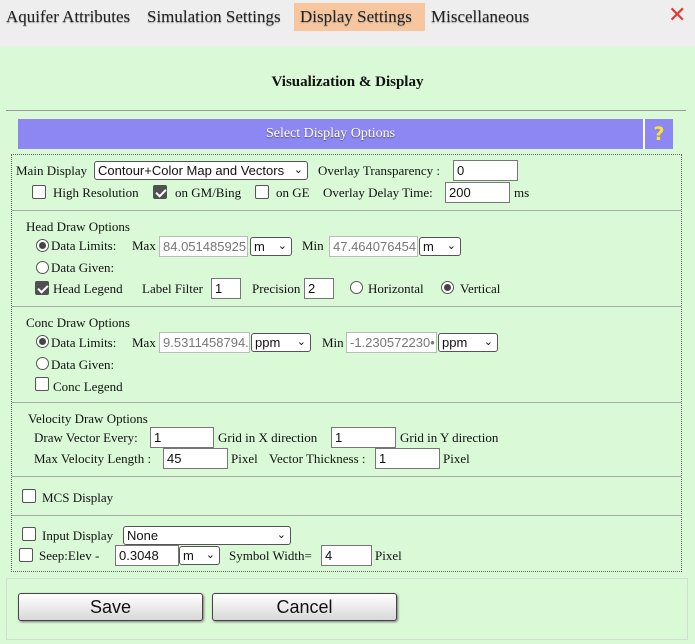 This screenshot has width=695, height=644. Describe the element at coordinates (207, 535) in the screenshot. I see `input-display-select: None ⌄` at that location.